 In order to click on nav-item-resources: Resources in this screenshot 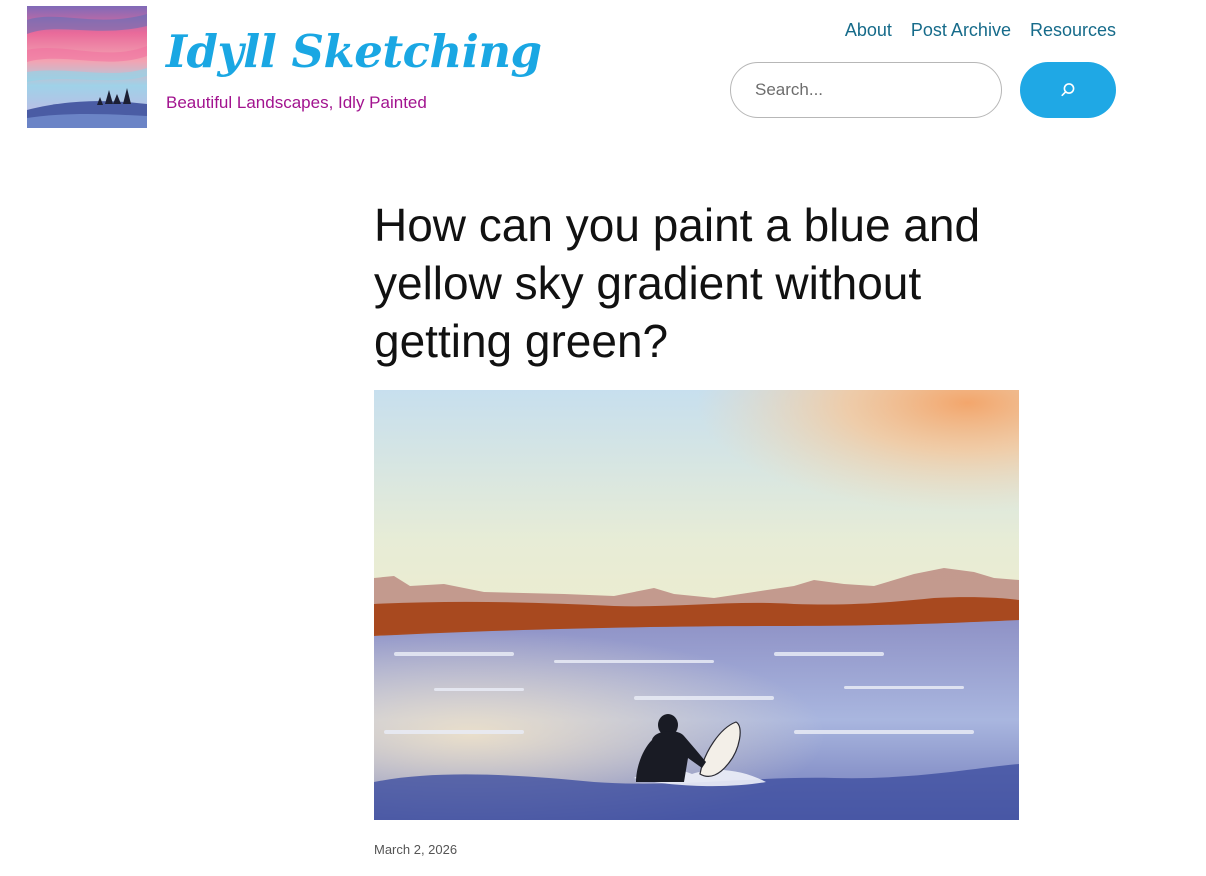, I will do `click(1073, 30)`.